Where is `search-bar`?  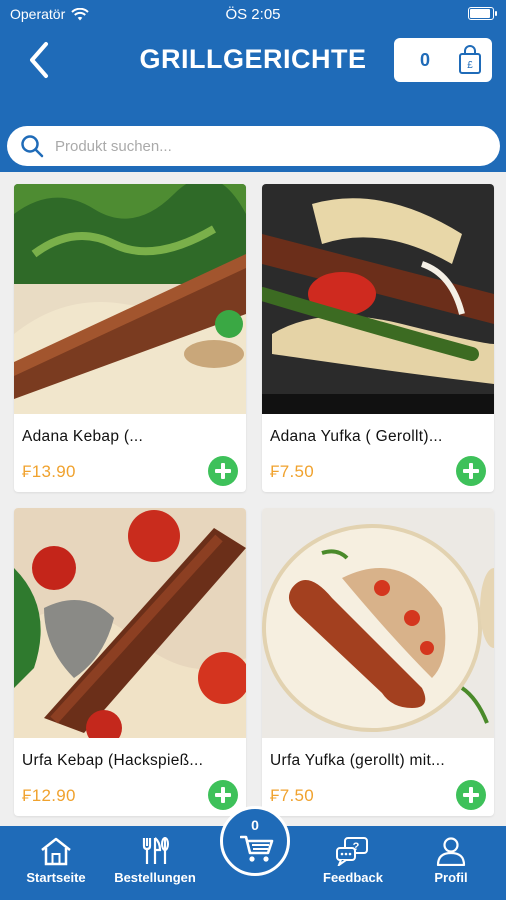
search-bar is located at coordinates (253, 146).